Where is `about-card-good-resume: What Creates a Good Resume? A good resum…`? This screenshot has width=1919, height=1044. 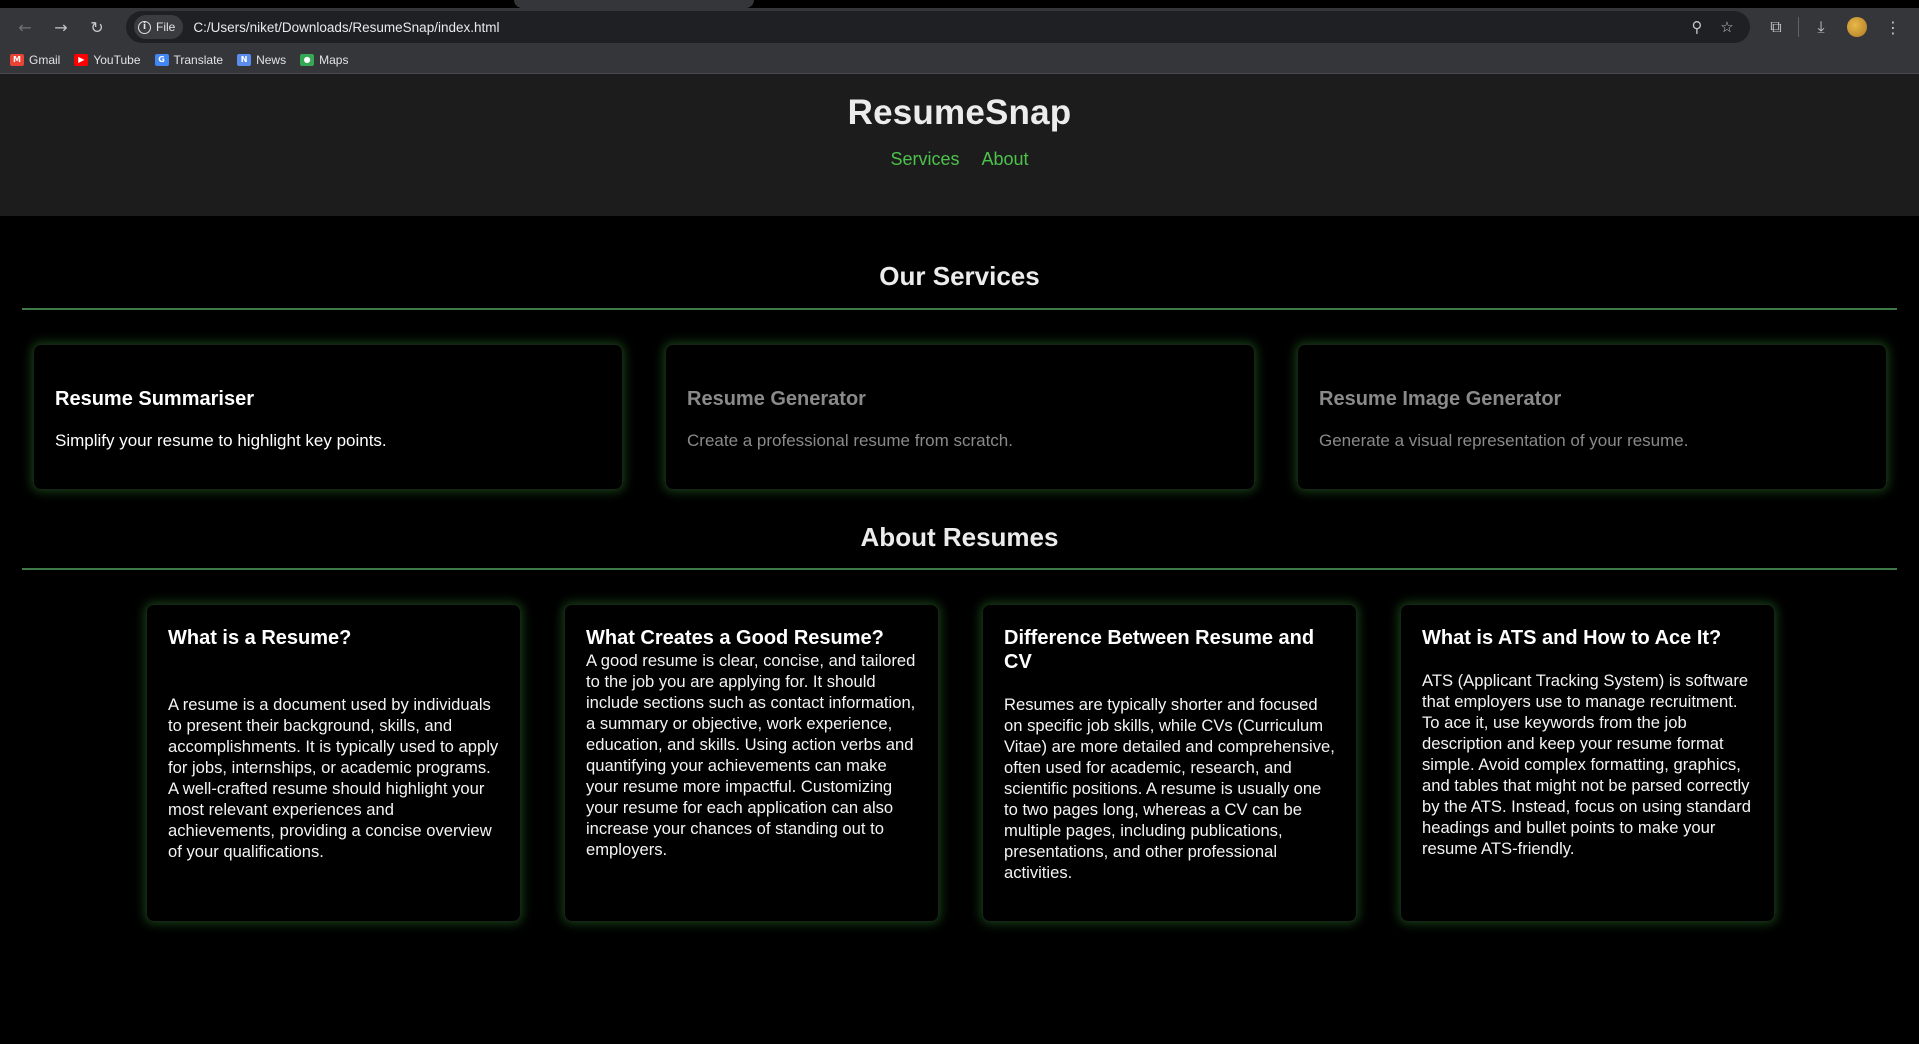
about-card-good-resume: What Creates a Good Resume? A good resum… is located at coordinates (751, 763).